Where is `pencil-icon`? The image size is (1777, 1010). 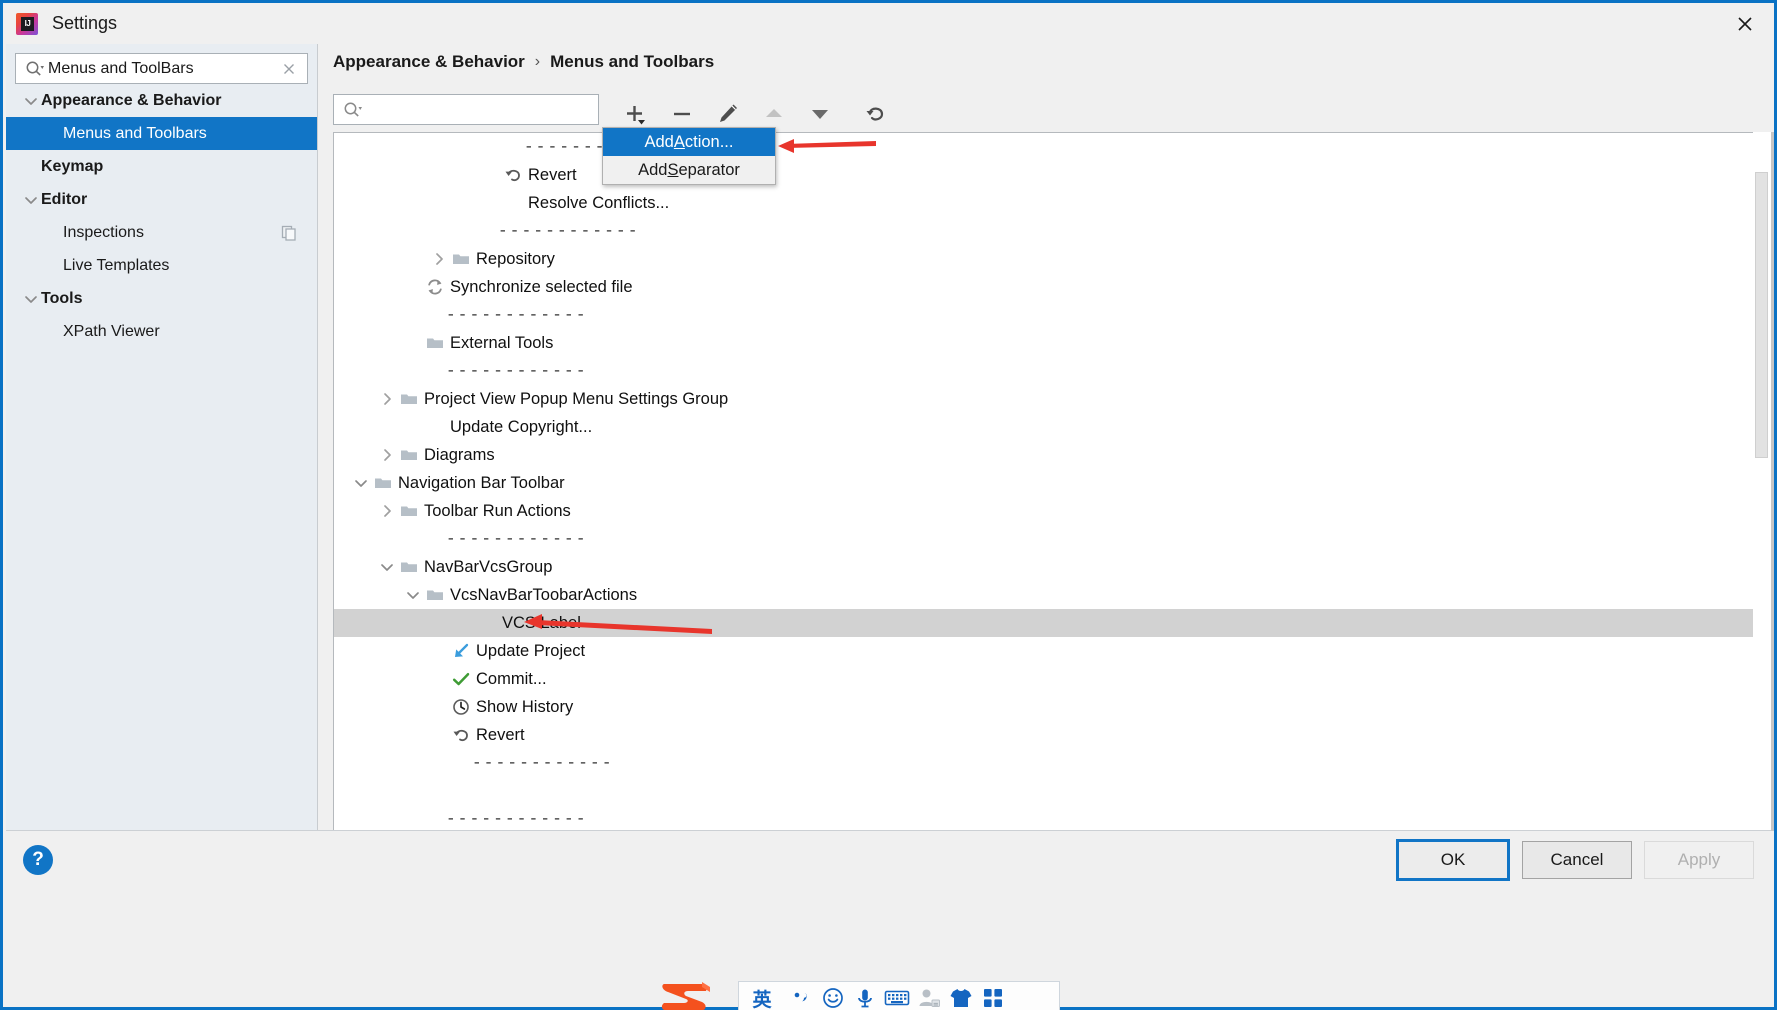 pencil-icon is located at coordinates (728, 114).